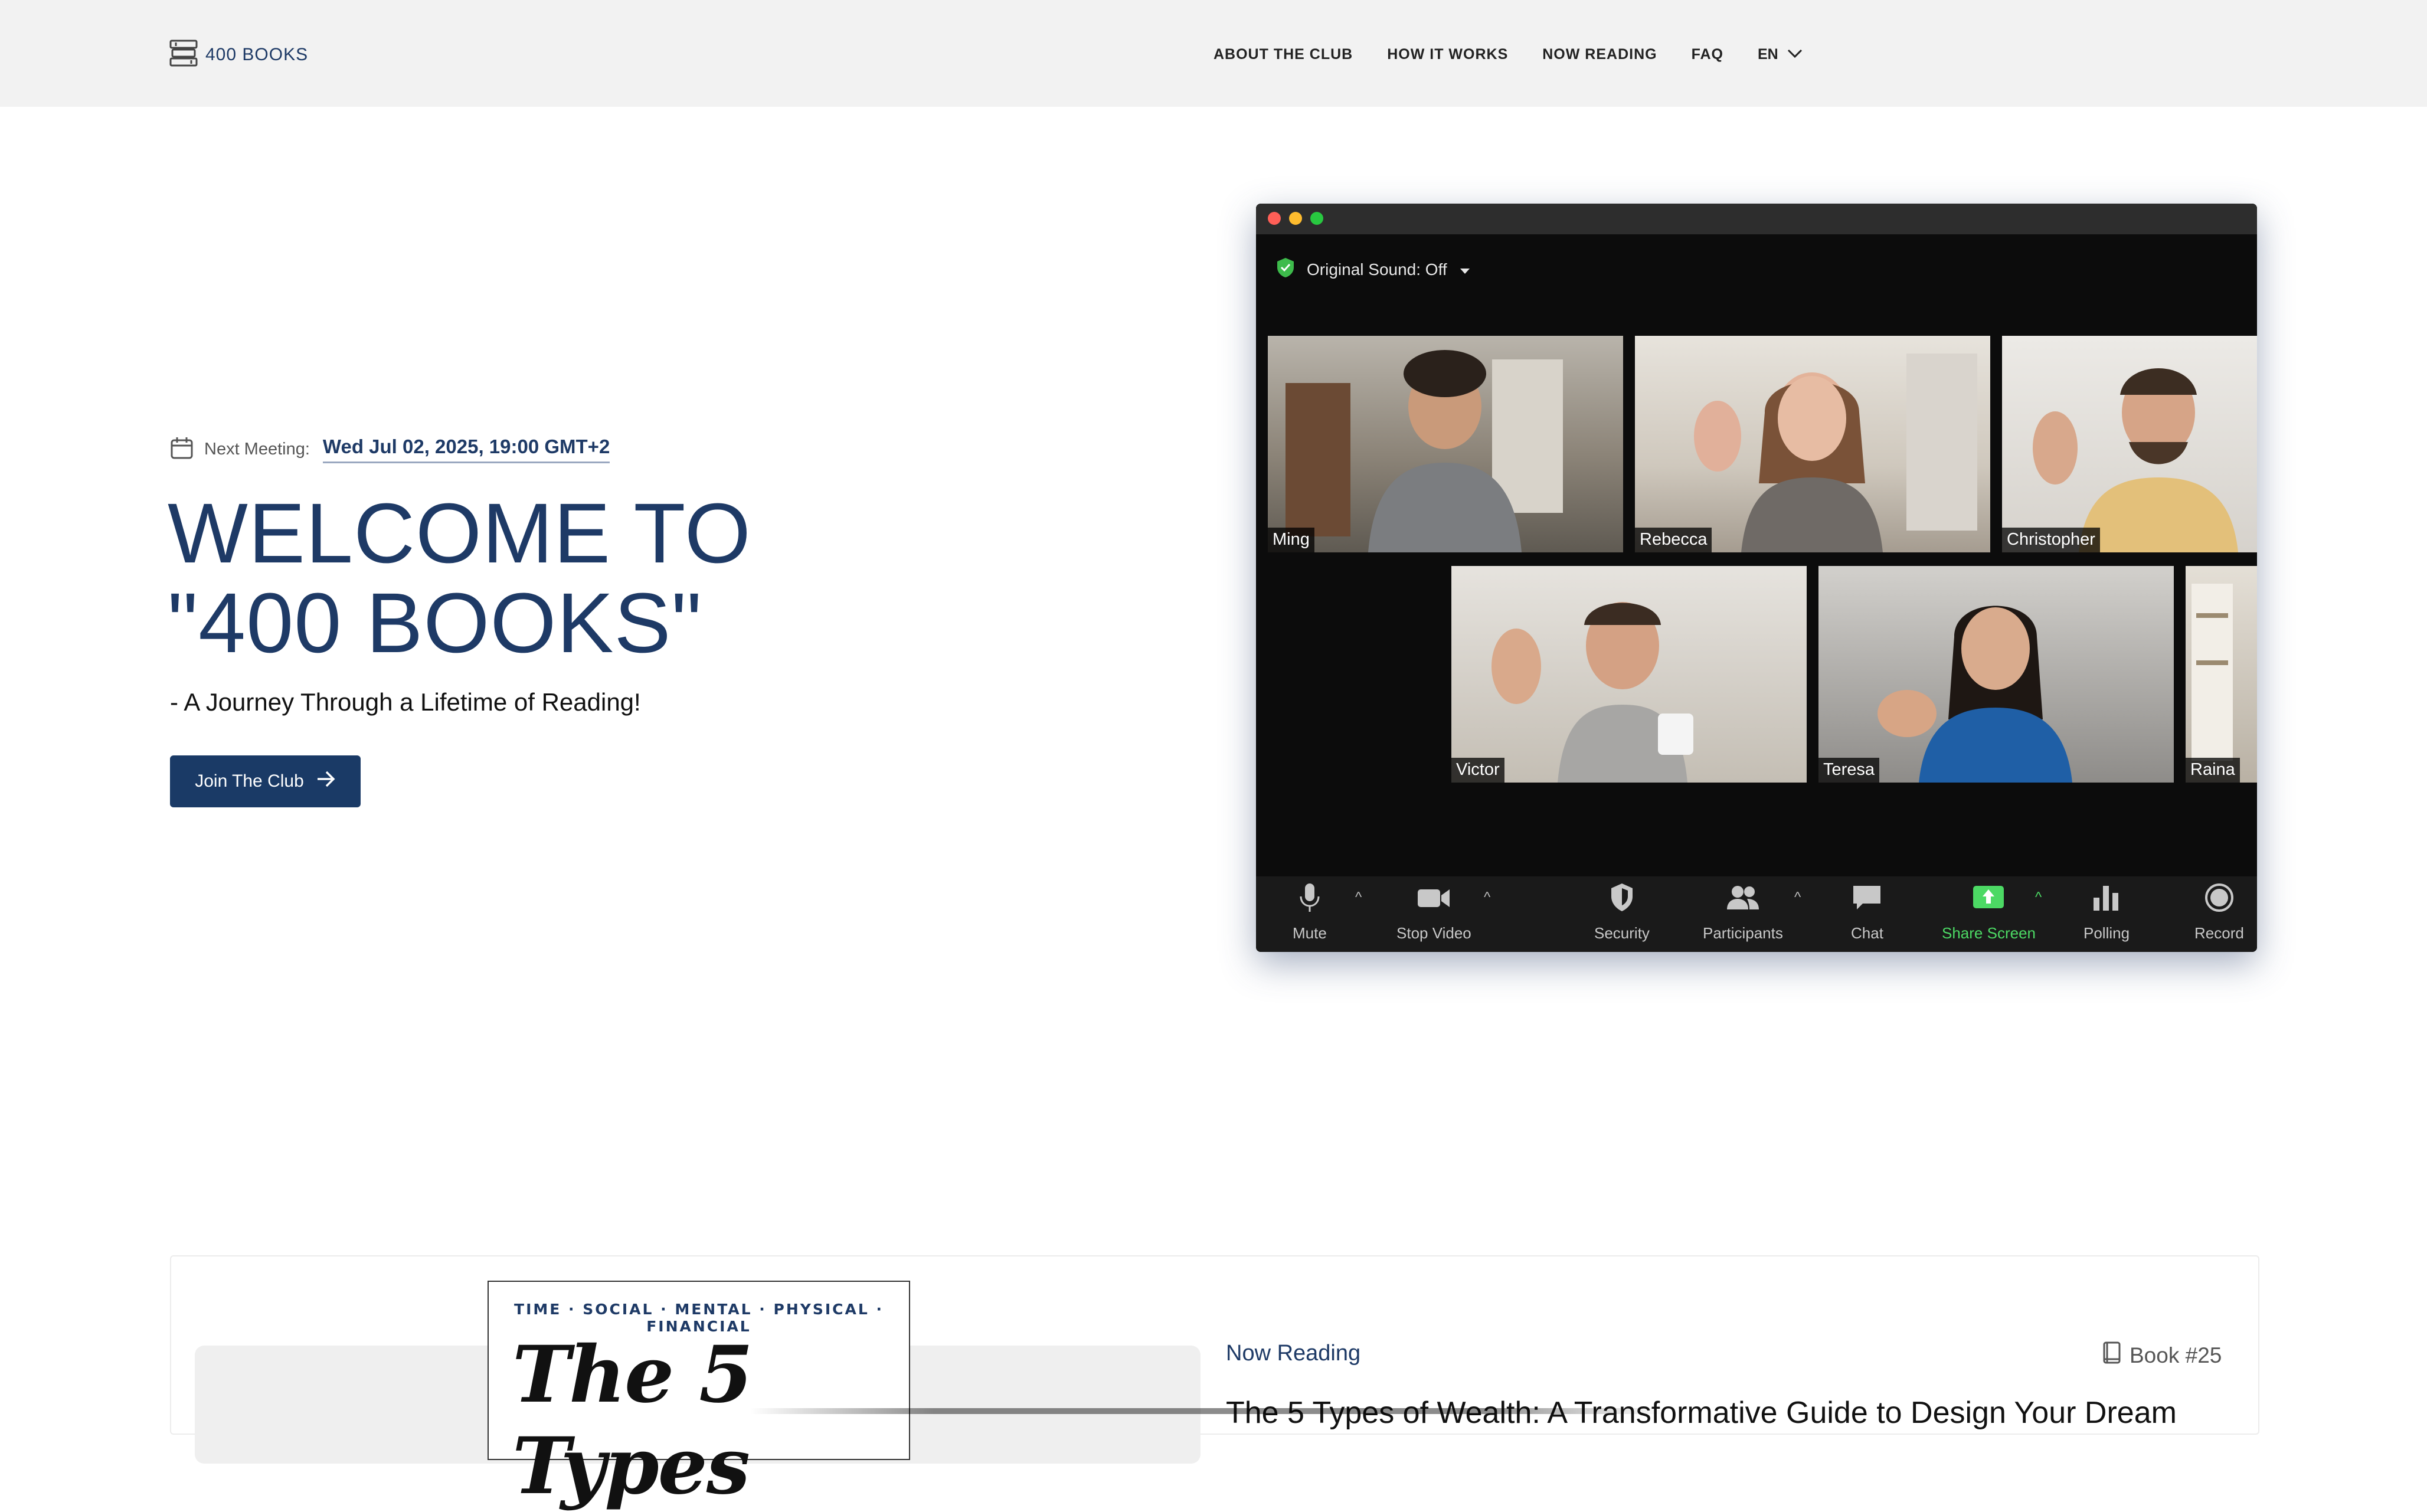 Image resolution: width=2427 pixels, height=1512 pixels. Describe the element at coordinates (1477, 770) in the screenshot. I see `participant-name: Victor` at that location.